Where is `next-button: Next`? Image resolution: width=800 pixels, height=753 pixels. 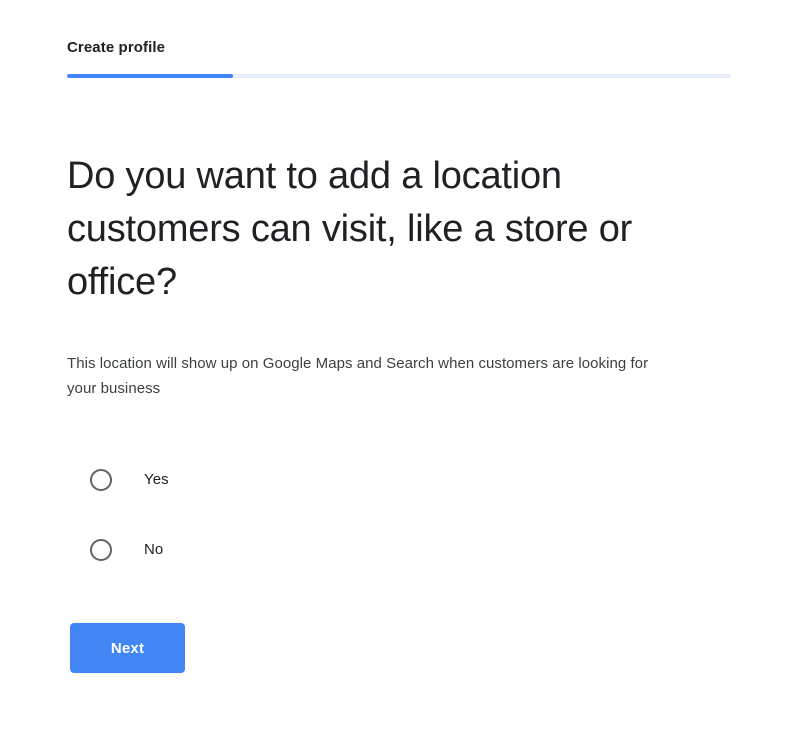 next-button: Next is located at coordinates (127, 648).